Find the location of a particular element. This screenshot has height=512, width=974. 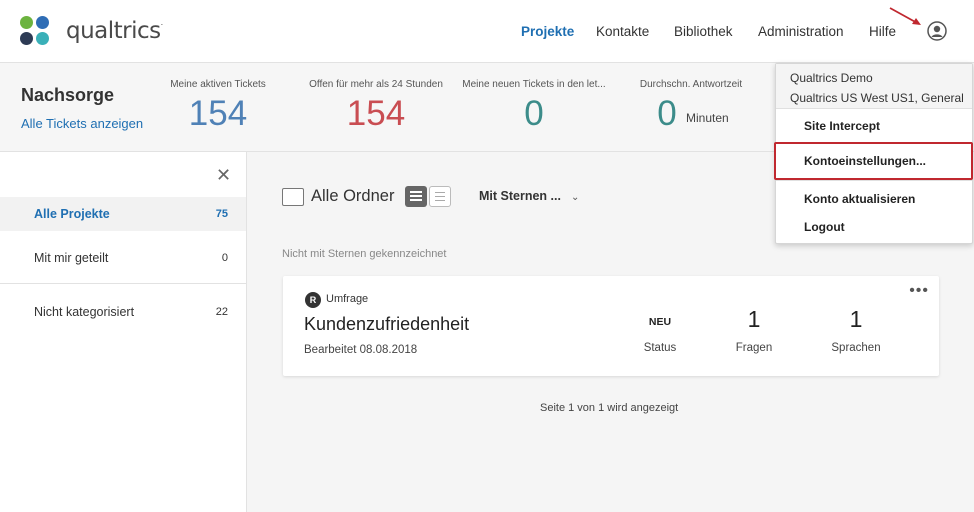

account-organization: Qualtrics US West US1, General is located at coordinates (877, 98).